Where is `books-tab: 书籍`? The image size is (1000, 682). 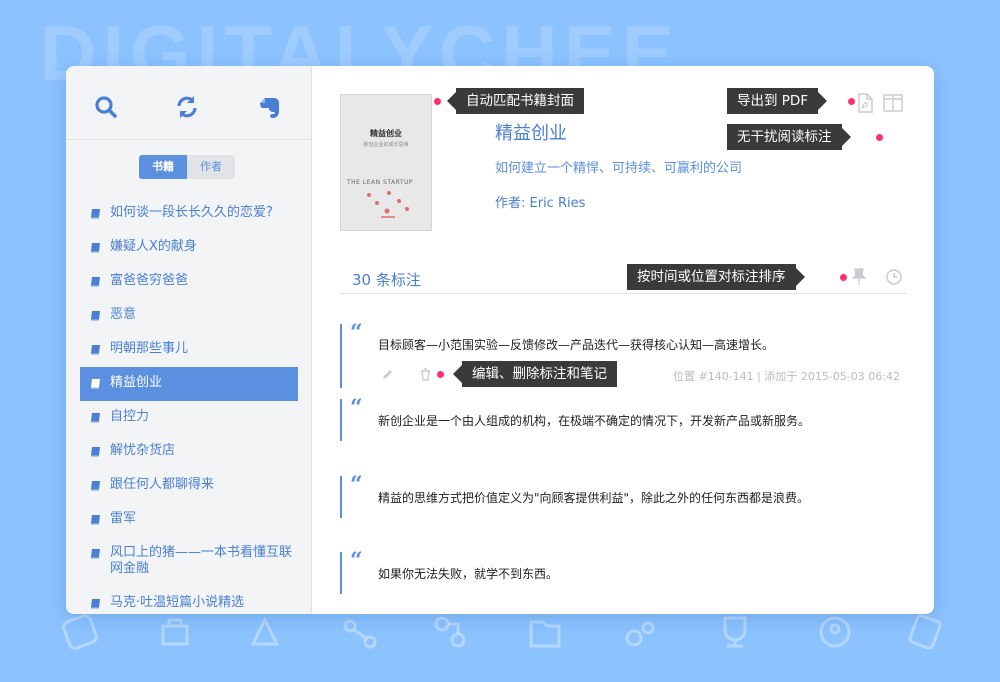
books-tab: 书籍 is located at coordinates (163, 167).